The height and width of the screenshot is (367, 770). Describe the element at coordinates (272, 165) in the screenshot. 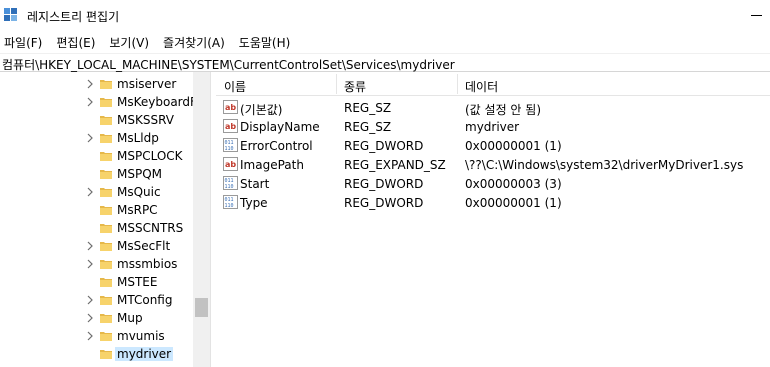

I see `value-name: ImagePath` at that location.